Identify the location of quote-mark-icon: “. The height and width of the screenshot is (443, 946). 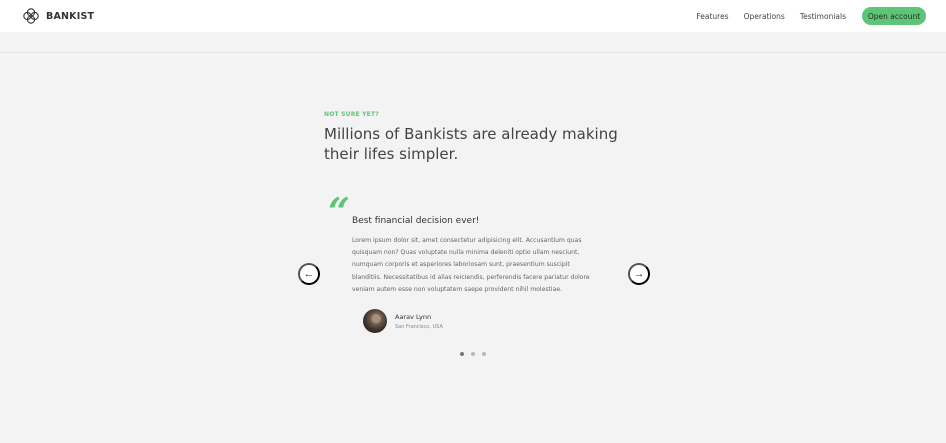
(339, 211).